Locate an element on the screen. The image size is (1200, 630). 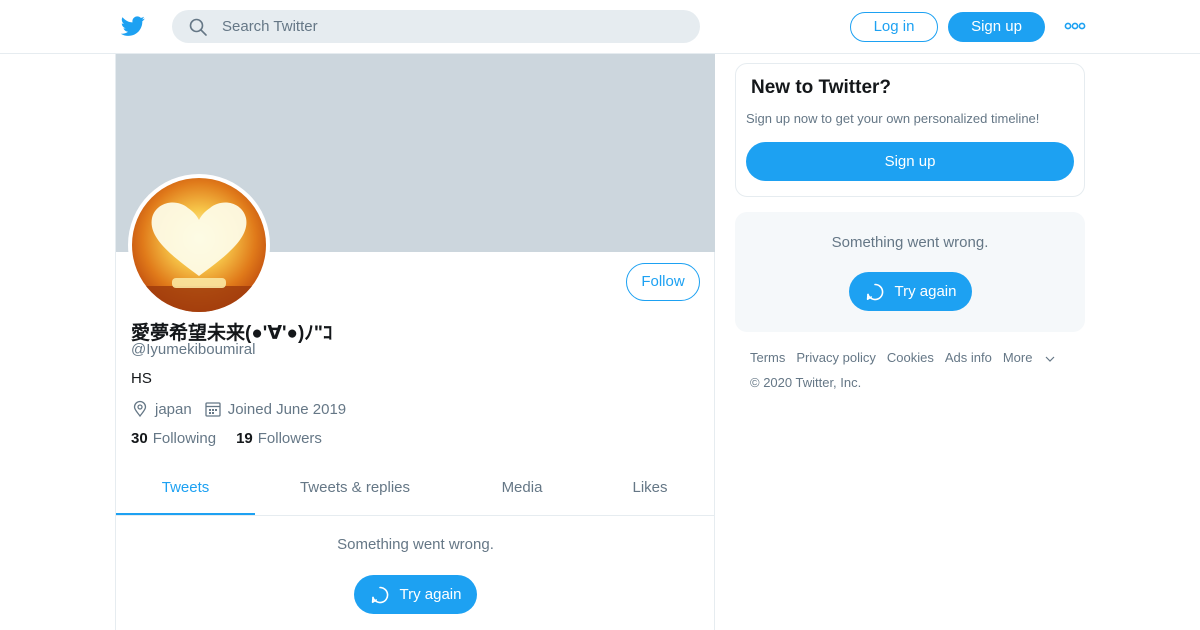
avatar-frame is located at coordinates (199, 245).